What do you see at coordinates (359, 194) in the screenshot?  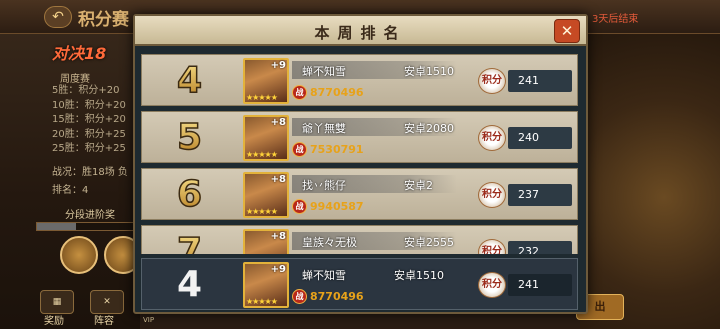 I see `ranking-row: 6 +8 ★★★★★ 找丷熊仔 安卓2 战 9940587 积分 237` at bounding box center [359, 194].